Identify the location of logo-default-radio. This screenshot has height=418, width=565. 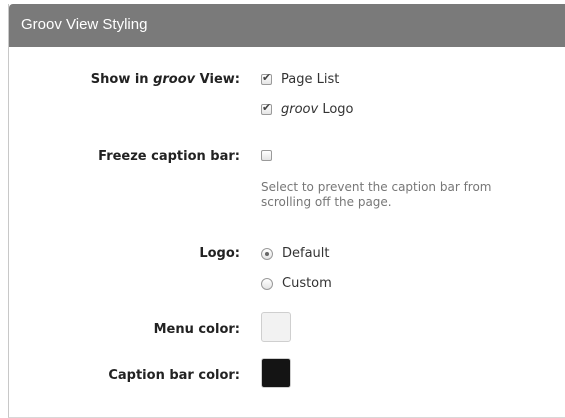
(267, 253).